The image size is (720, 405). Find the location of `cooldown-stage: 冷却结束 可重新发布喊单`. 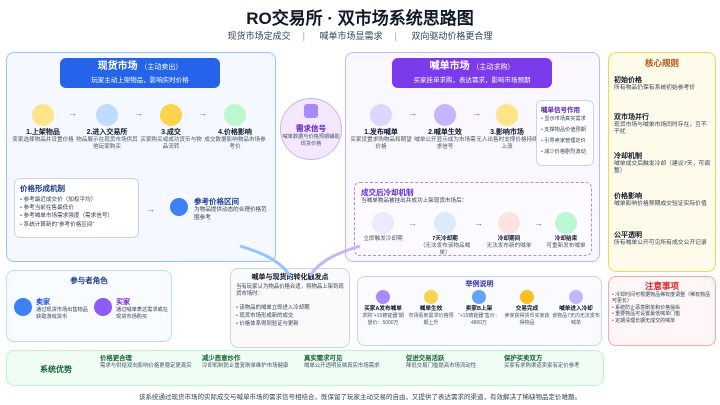

cooldown-stage: 冷却结束 可重新发布喊单 is located at coordinates (566, 231).